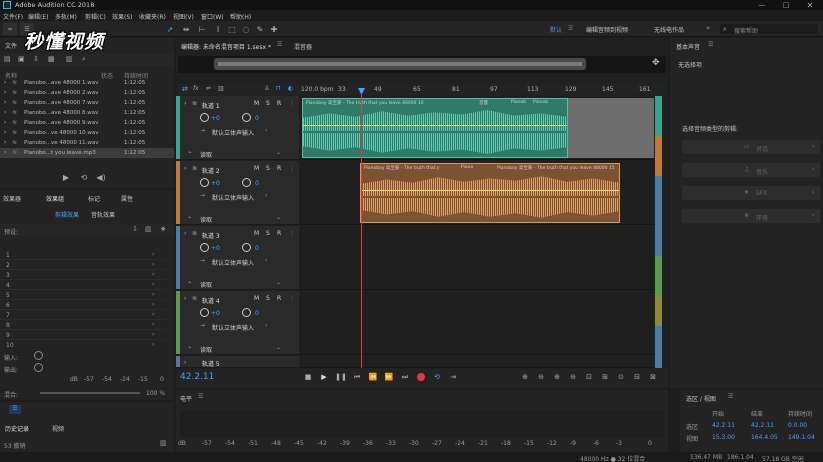 Image resolution: width=823 pixels, height=462 pixels. Describe the element at coordinates (83, 315) in the screenshot. I see `effect-slot: 7 ›` at that location.